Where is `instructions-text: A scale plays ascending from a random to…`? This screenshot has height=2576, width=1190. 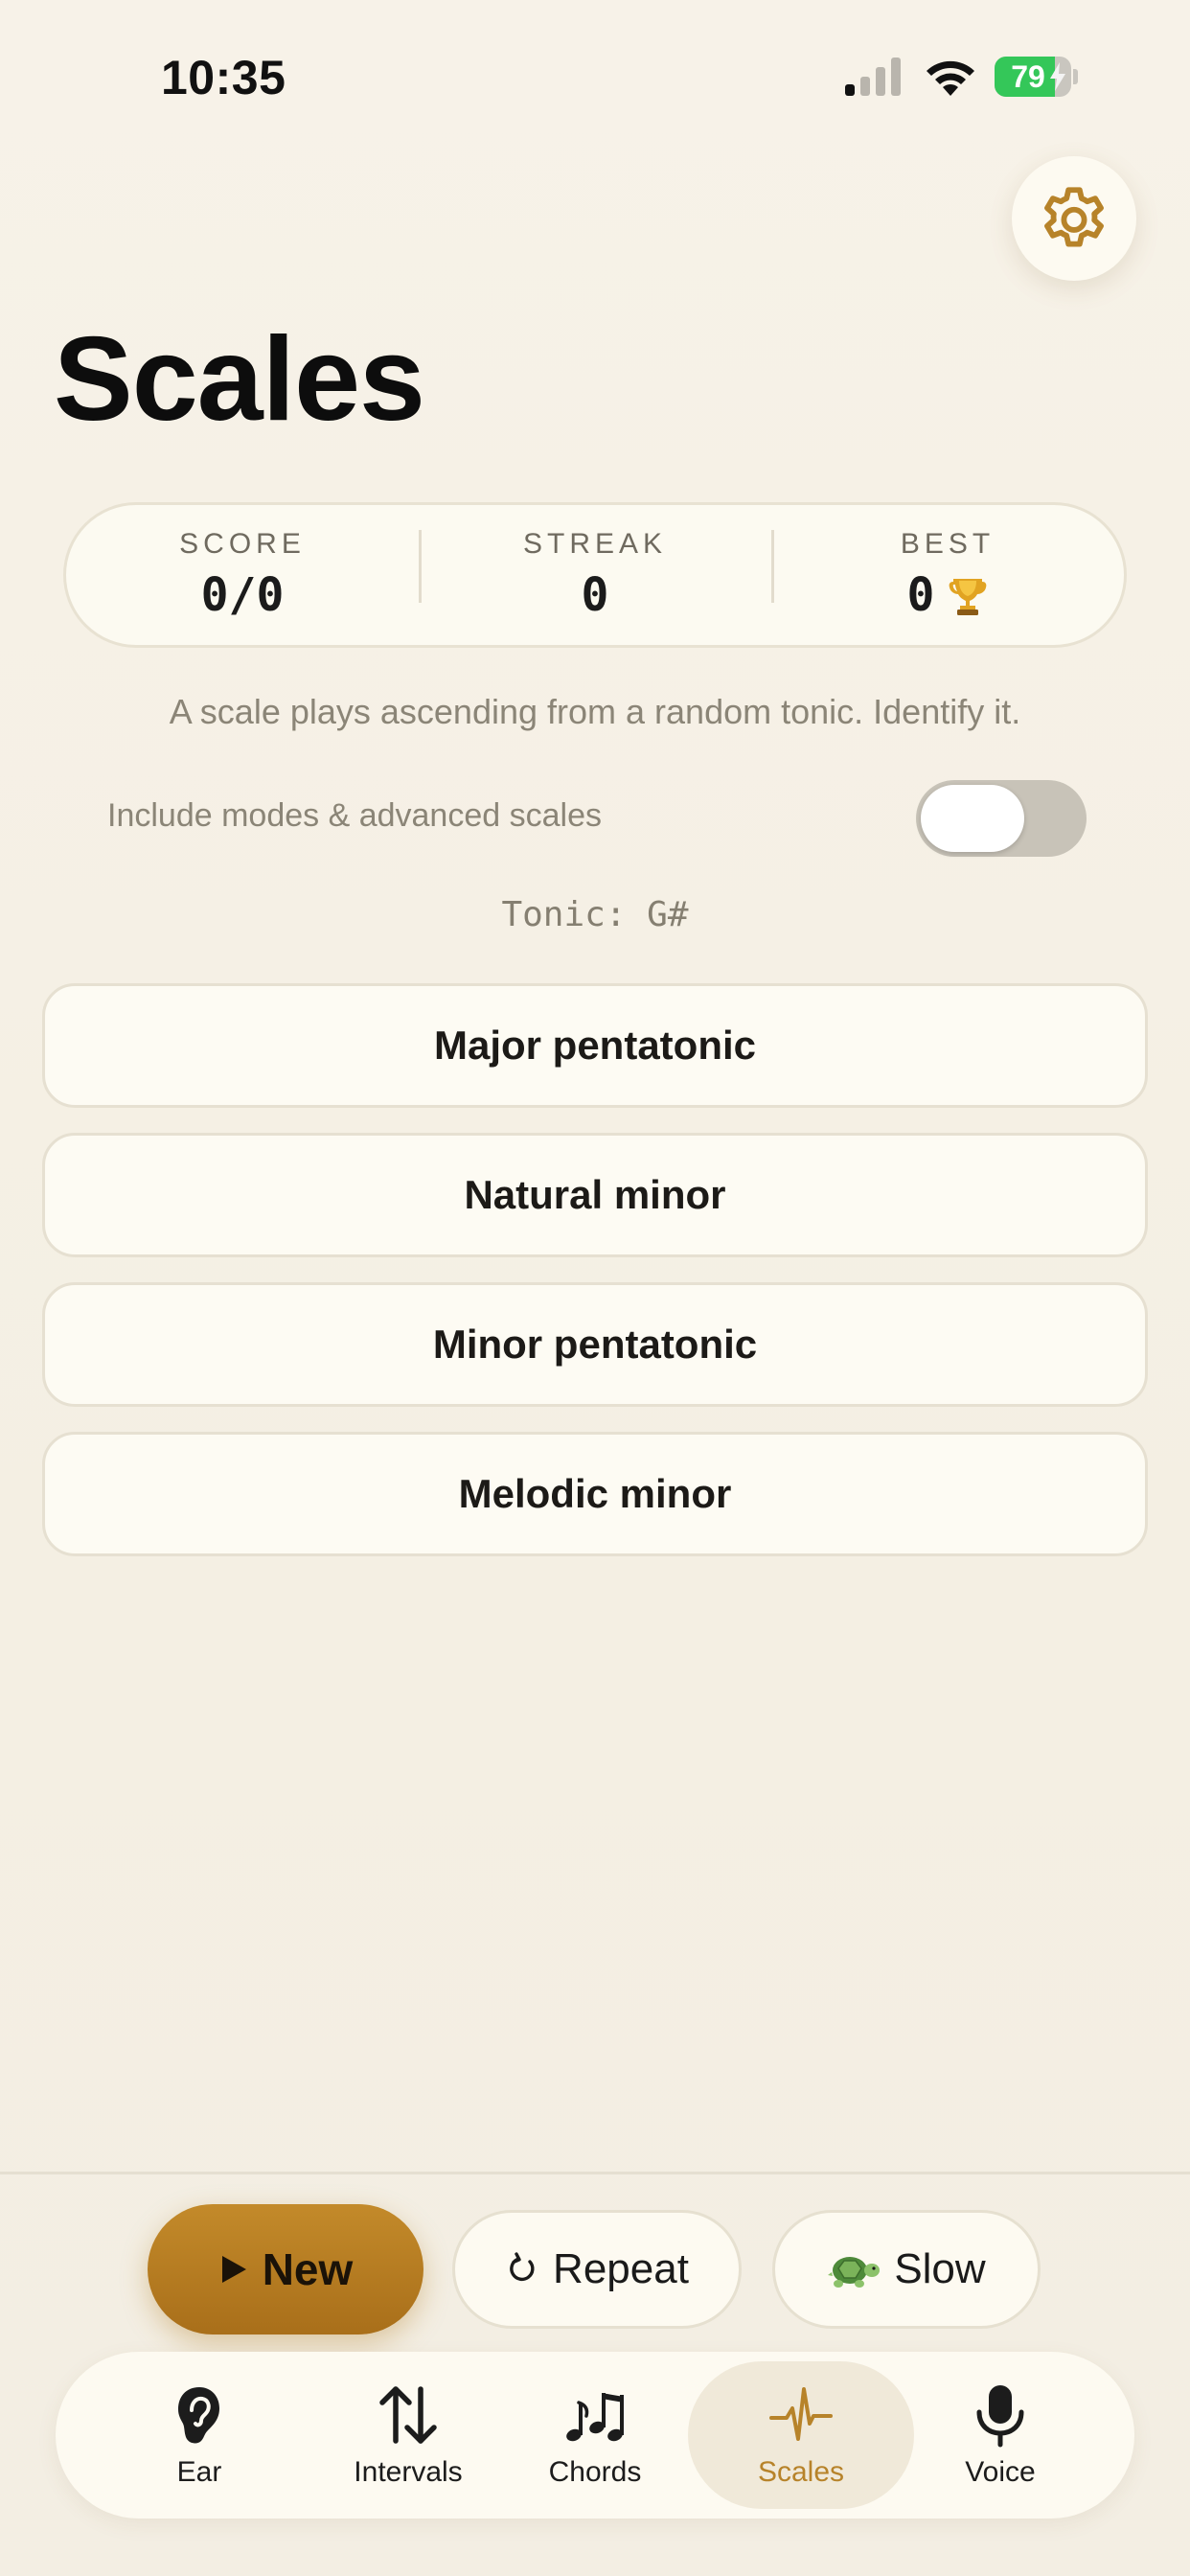
instructions-text: A scale plays ascending from a random to… is located at coordinates (595, 711).